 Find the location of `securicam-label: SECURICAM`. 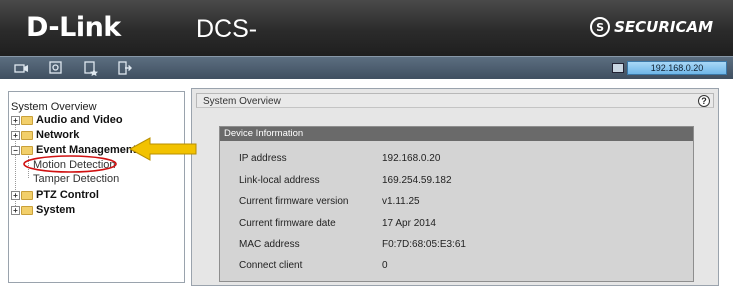

securicam-label: SECURICAM is located at coordinates (663, 27).